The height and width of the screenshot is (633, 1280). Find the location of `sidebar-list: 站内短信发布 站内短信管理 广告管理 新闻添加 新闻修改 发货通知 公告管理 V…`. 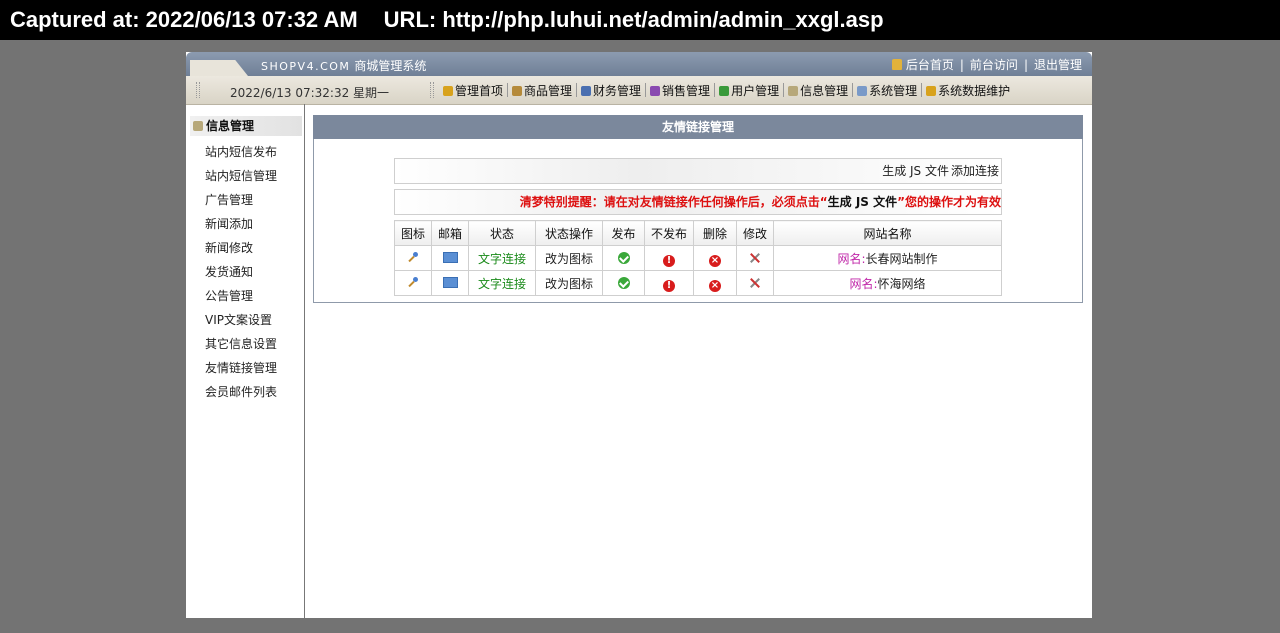

sidebar-list: 站内短信发布 站内短信管理 广告管理 新闻添加 新闻修改 发货通知 公告管理 V… is located at coordinates (254, 272).